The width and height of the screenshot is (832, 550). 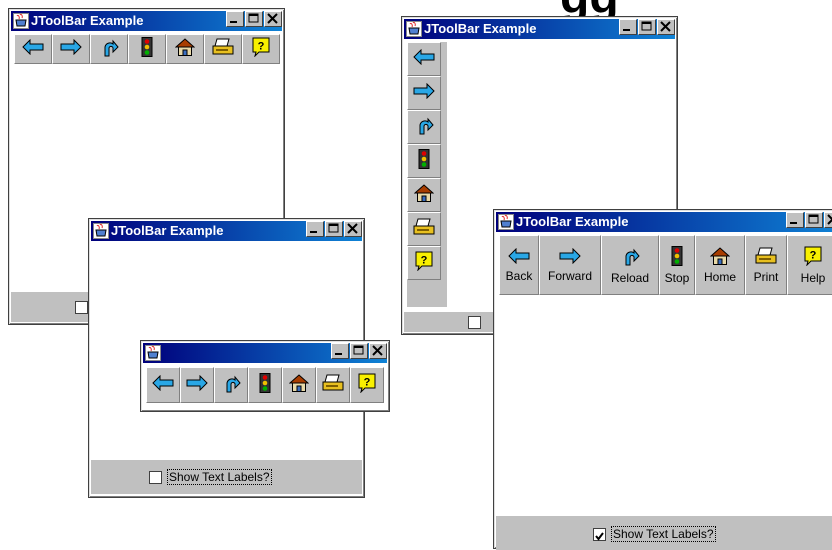 I want to click on reload-button: Reload, so click(x=630, y=265).